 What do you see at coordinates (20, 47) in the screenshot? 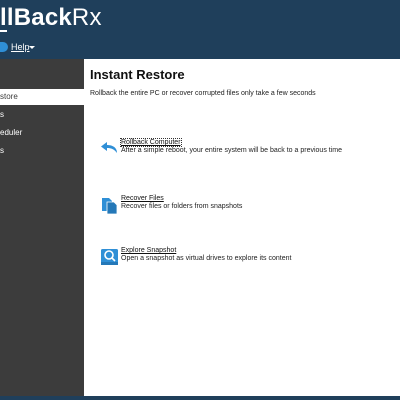
I see `help-menu: Help` at bounding box center [20, 47].